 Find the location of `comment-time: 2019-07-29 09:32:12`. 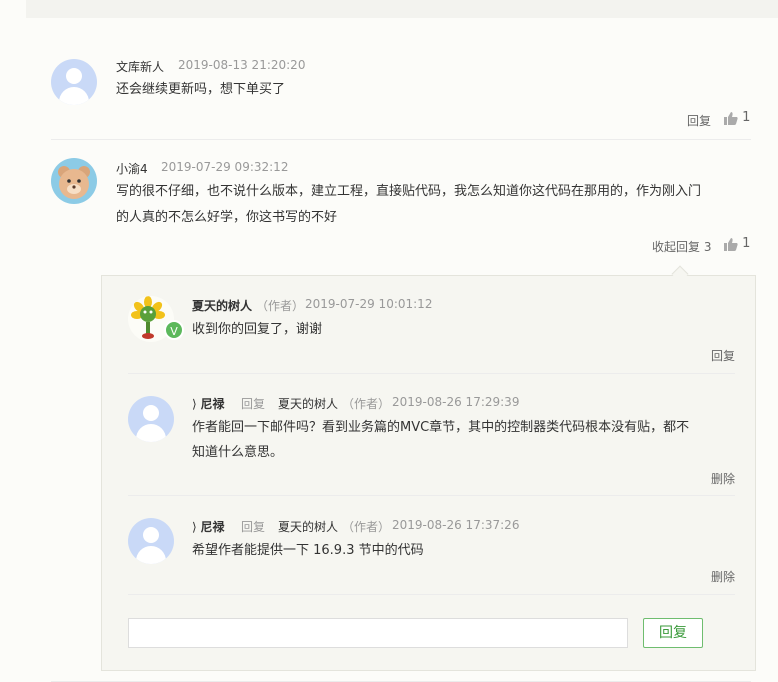

comment-time: 2019-07-29 09:32:12 is located at coordinates (225, 167).